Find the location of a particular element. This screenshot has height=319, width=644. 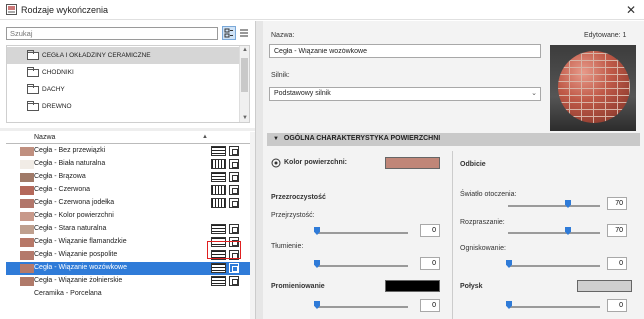

engine-select: Podstawowy silnik ⌄ is located at coordinates (405, 94).